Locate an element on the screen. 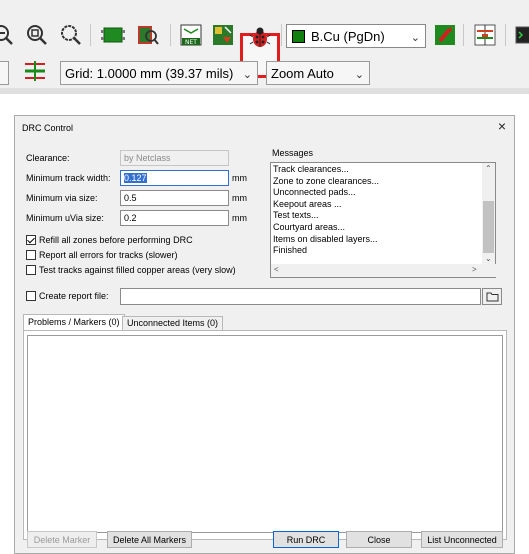  min-track-label: Minimum track width: is located at coordinates (68, 178).